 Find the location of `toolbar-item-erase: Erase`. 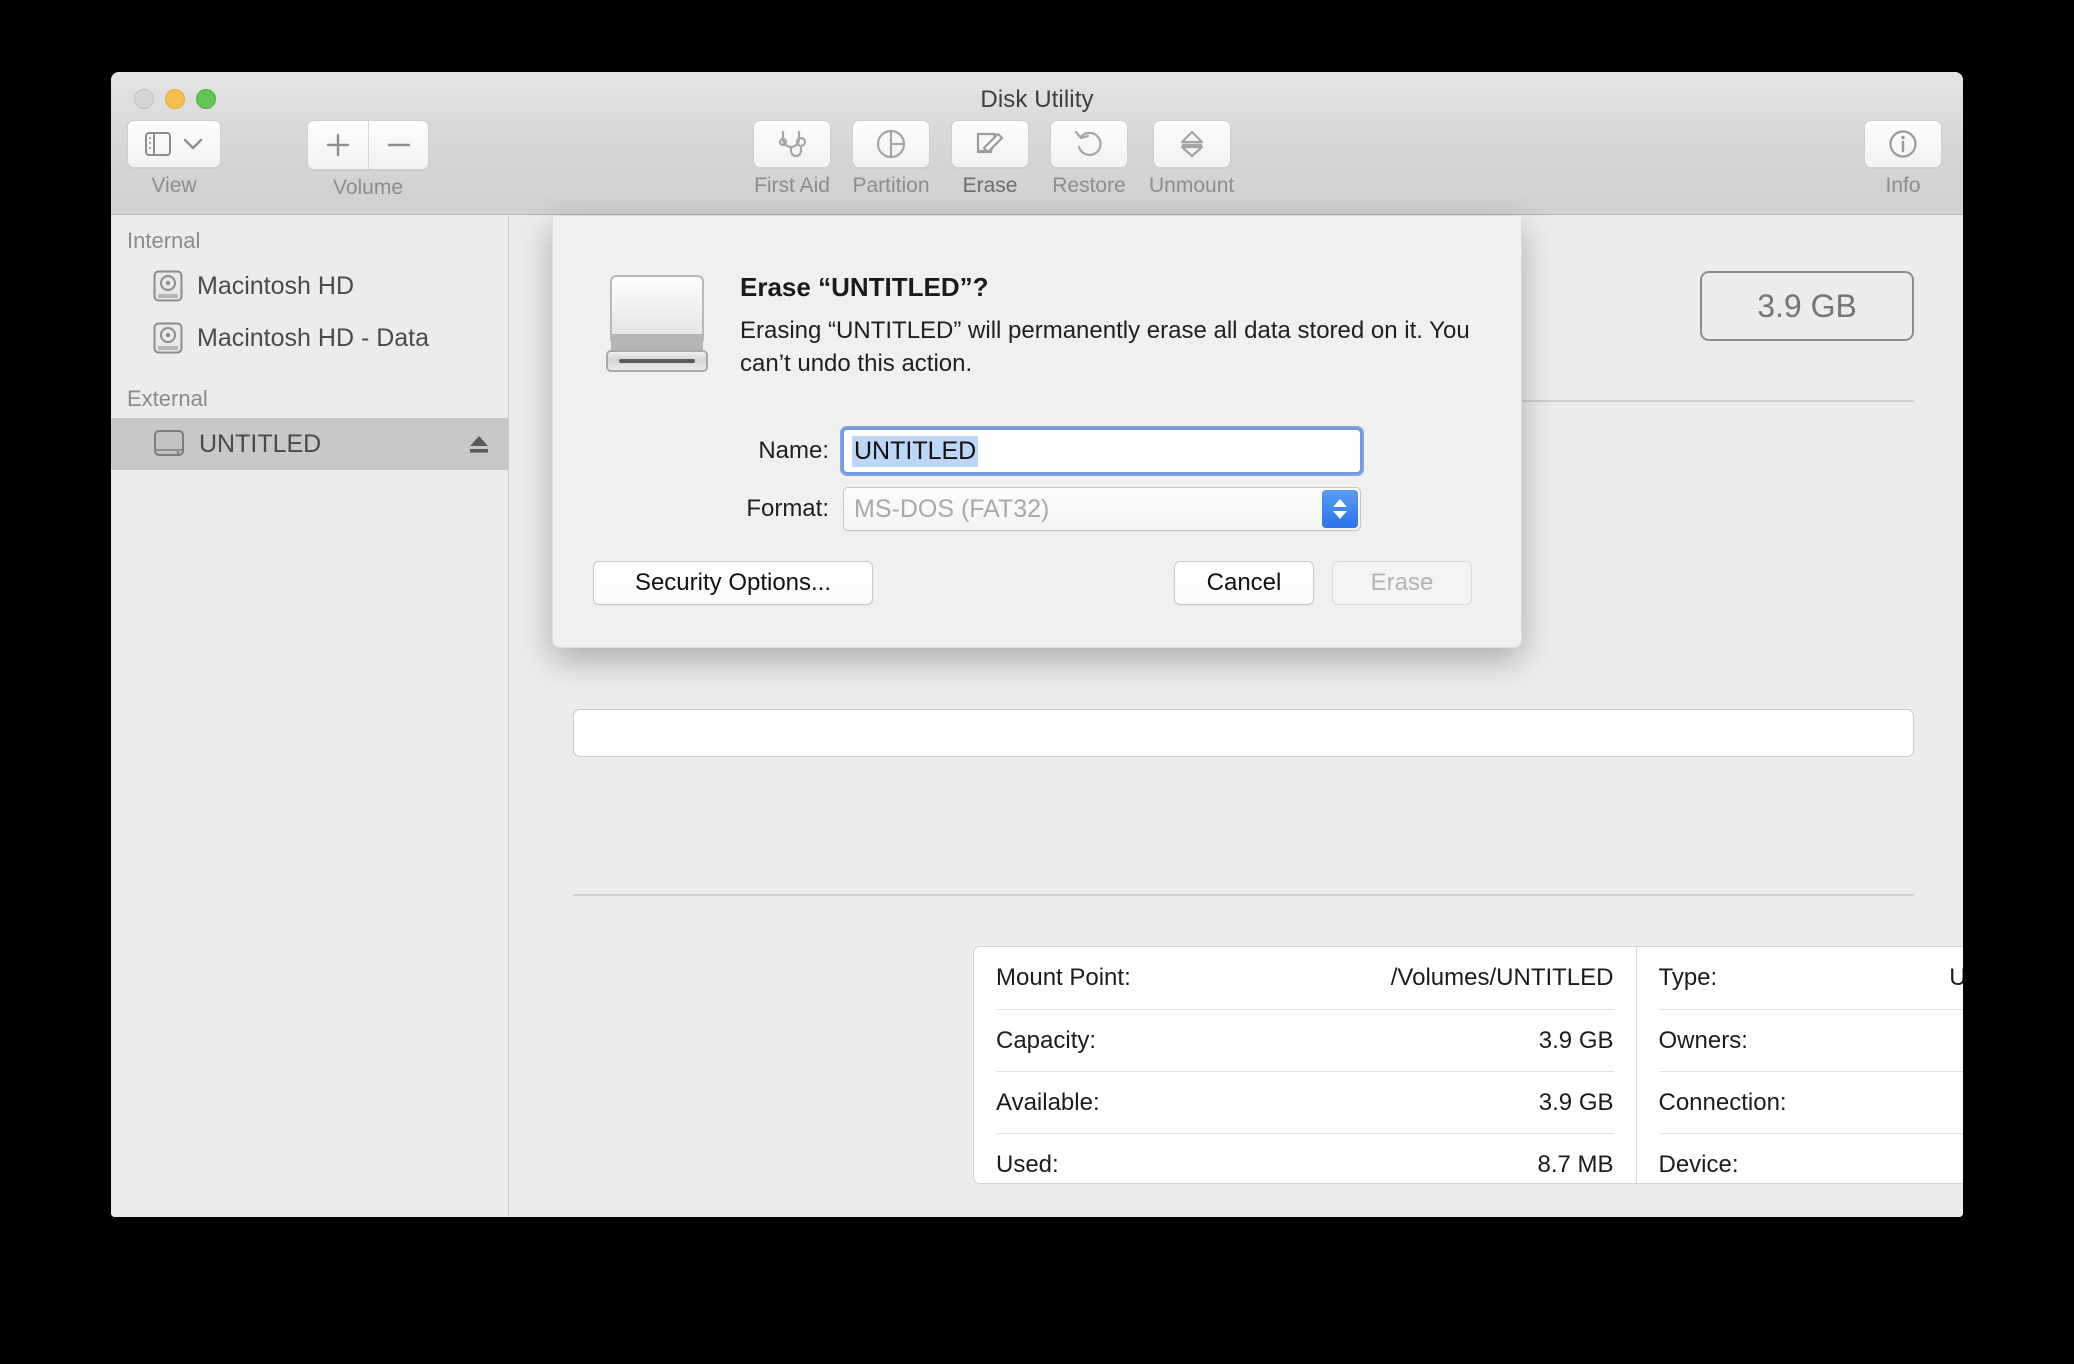

toolbar-item-erase: Erase is located at coordinates (990, 159).